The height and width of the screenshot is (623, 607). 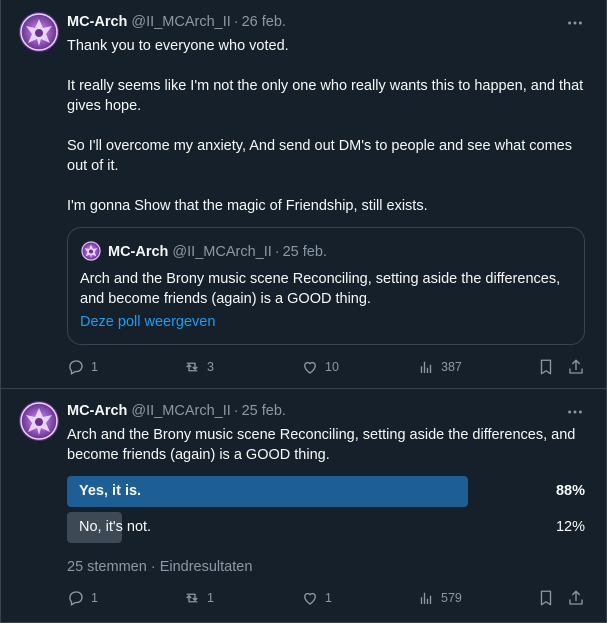 What do you see at coordinates (264, 22) in the screenshot?
I see `tweet-date: 26 feb.` at bounding box center [264, 22].